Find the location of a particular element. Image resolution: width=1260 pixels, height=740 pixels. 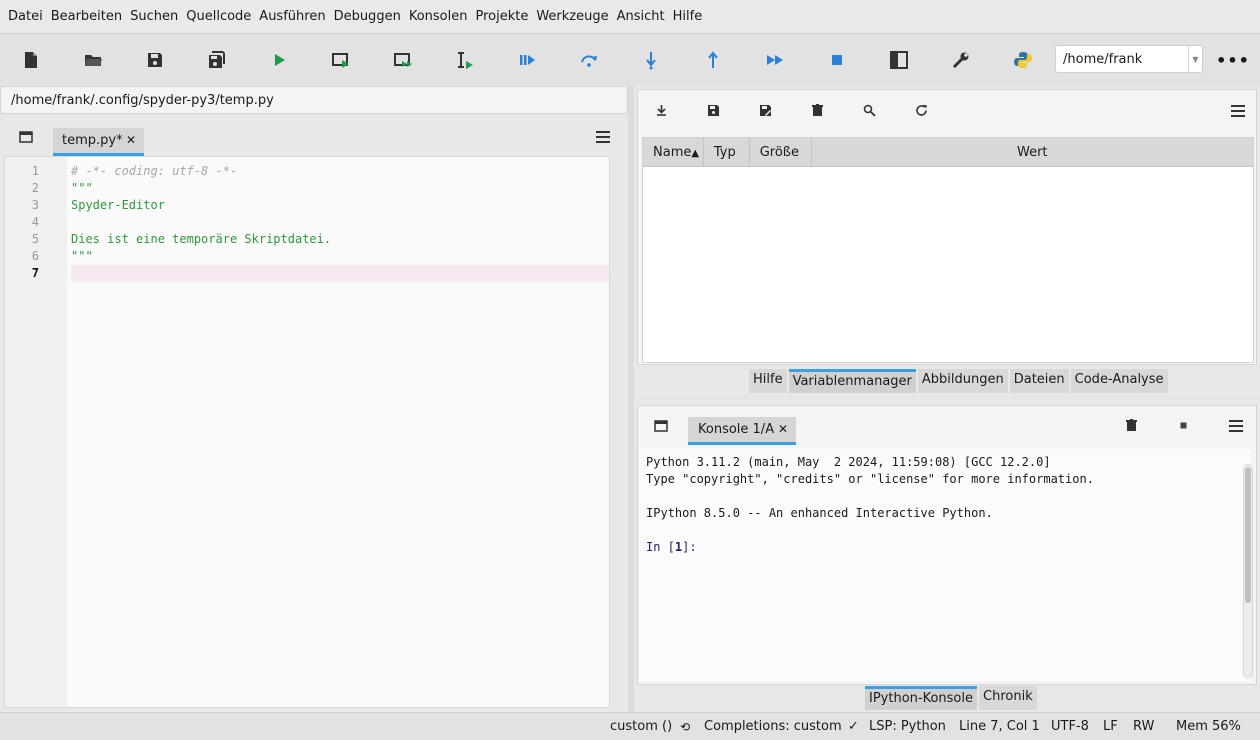

prompt-in: In [ is located at coordinates (660, 547).